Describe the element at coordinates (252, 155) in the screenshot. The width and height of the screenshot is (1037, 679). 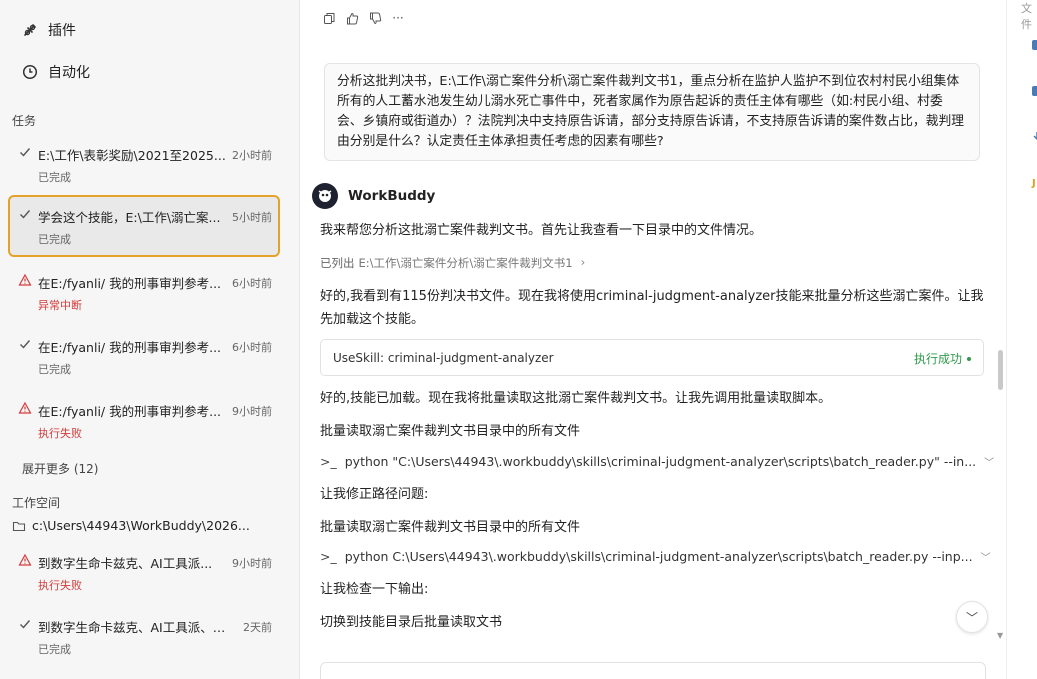
I see `task-time: 2小时前` at that location.